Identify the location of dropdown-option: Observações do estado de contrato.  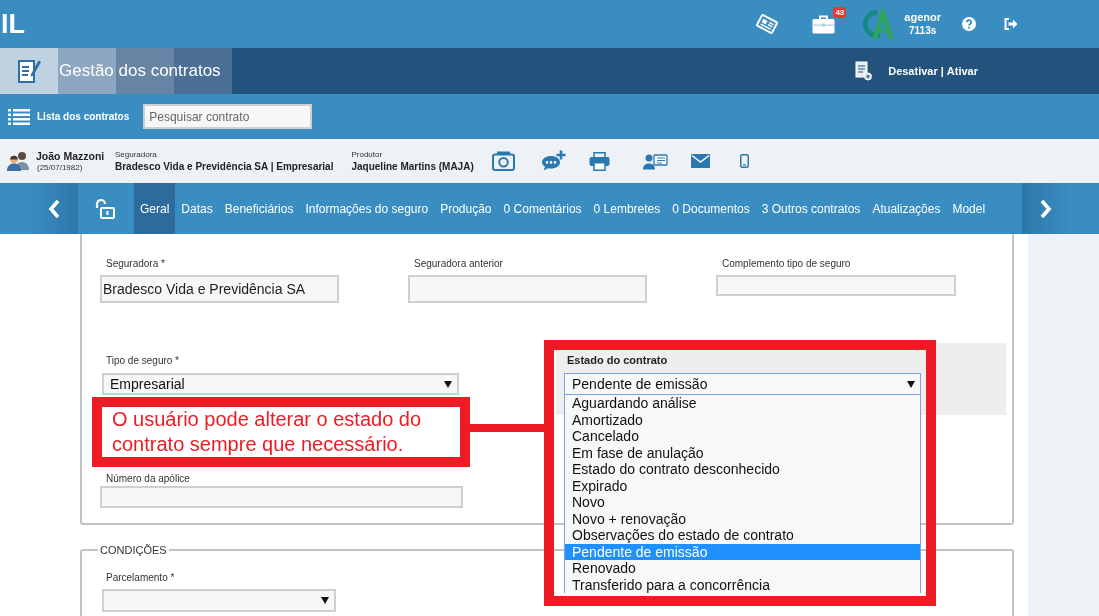
(742, 535).